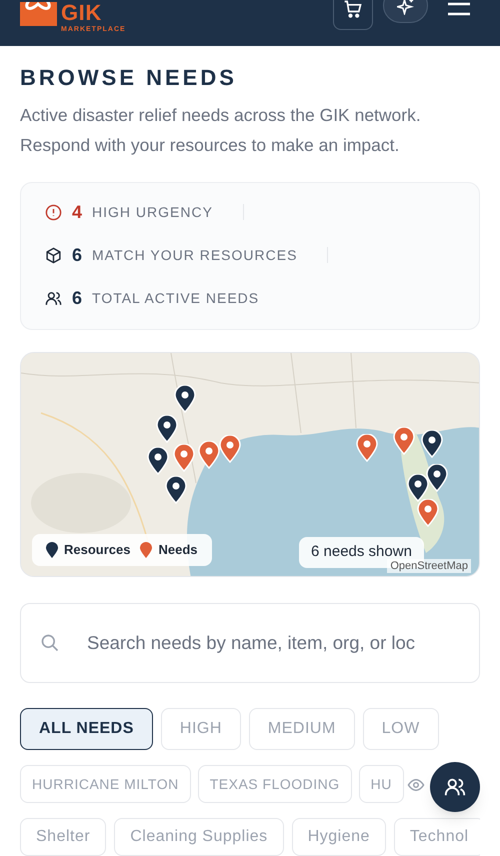 This screenshot has height=856, width=500. Describe the element at coordinates (53, 212) in the screenshot. I see `alert-icon` at that location.